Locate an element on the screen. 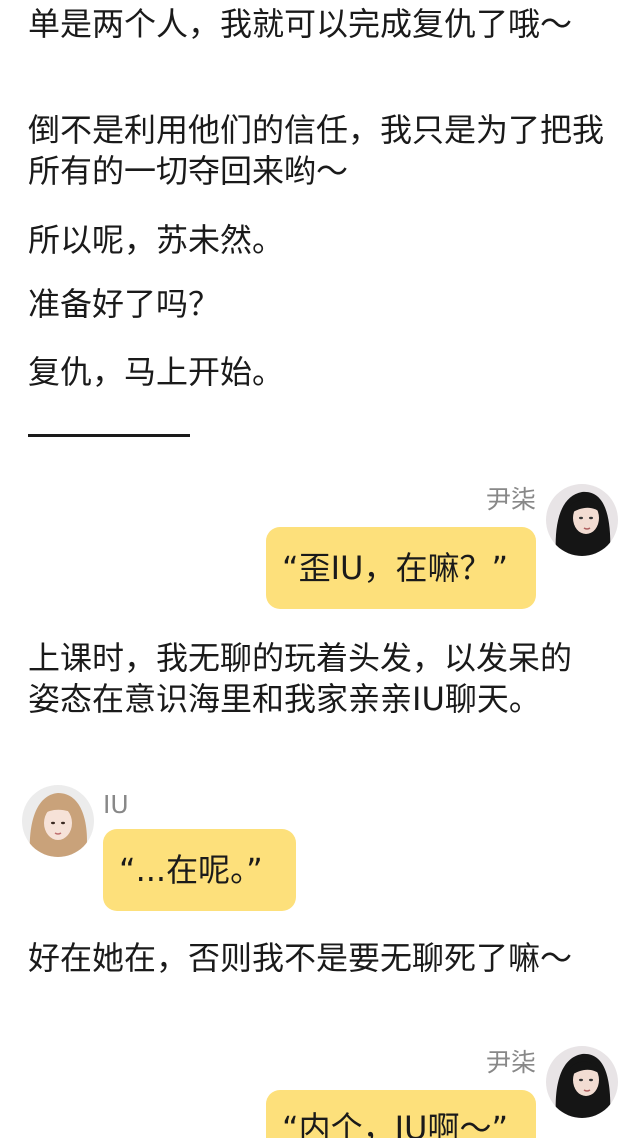  section-divider is located at coordinates (109, 435).